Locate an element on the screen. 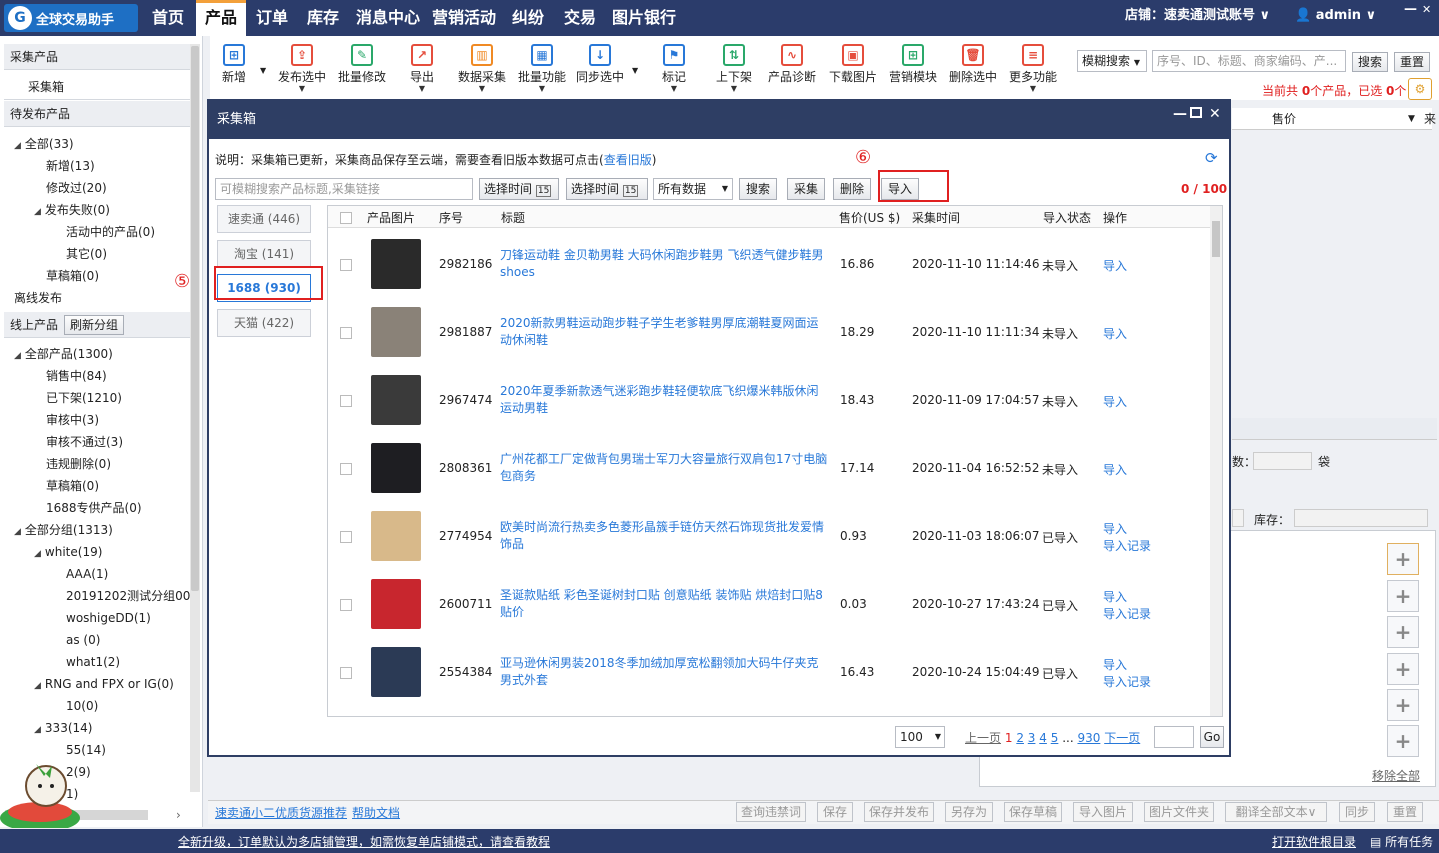  toolbar-marketing-button: ⊞ 营销模块 is located at coordinates (913, 64).